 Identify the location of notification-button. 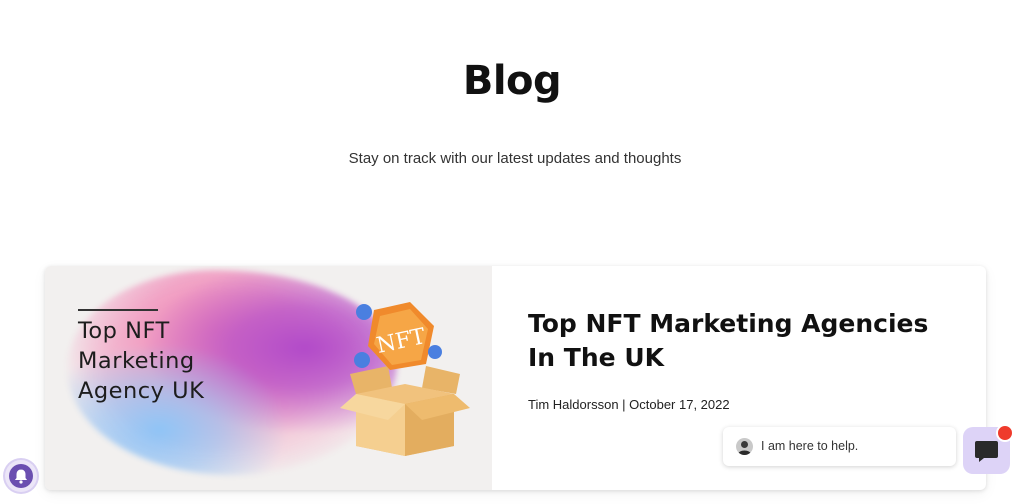
(21, 476).